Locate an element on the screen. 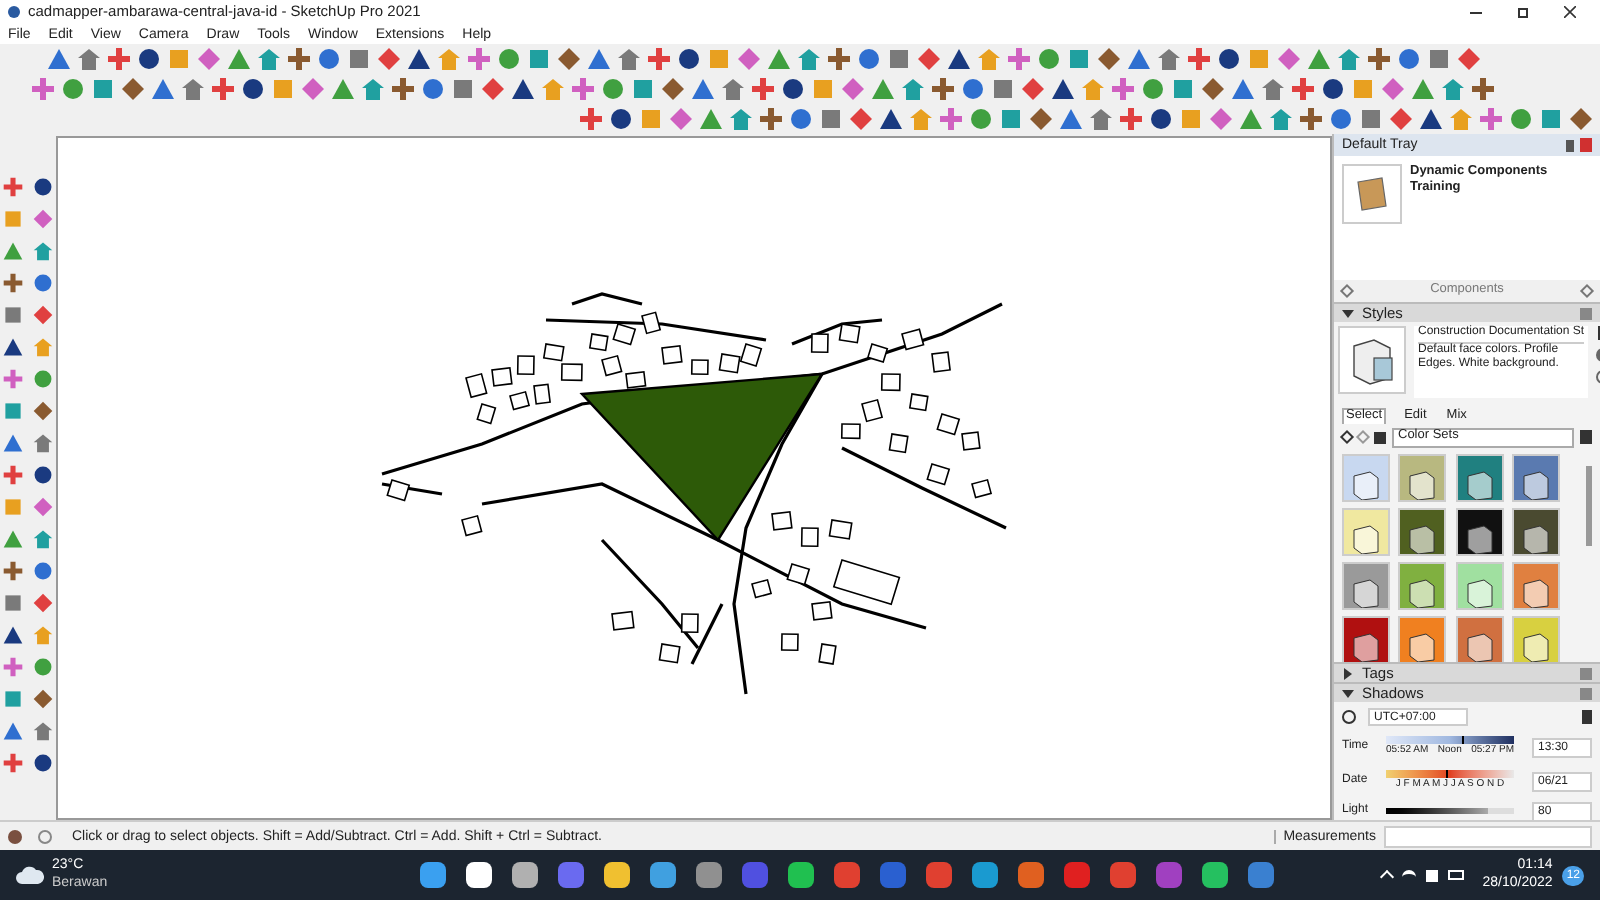  taskbar-app-icon is located at coordinates (801, 875).